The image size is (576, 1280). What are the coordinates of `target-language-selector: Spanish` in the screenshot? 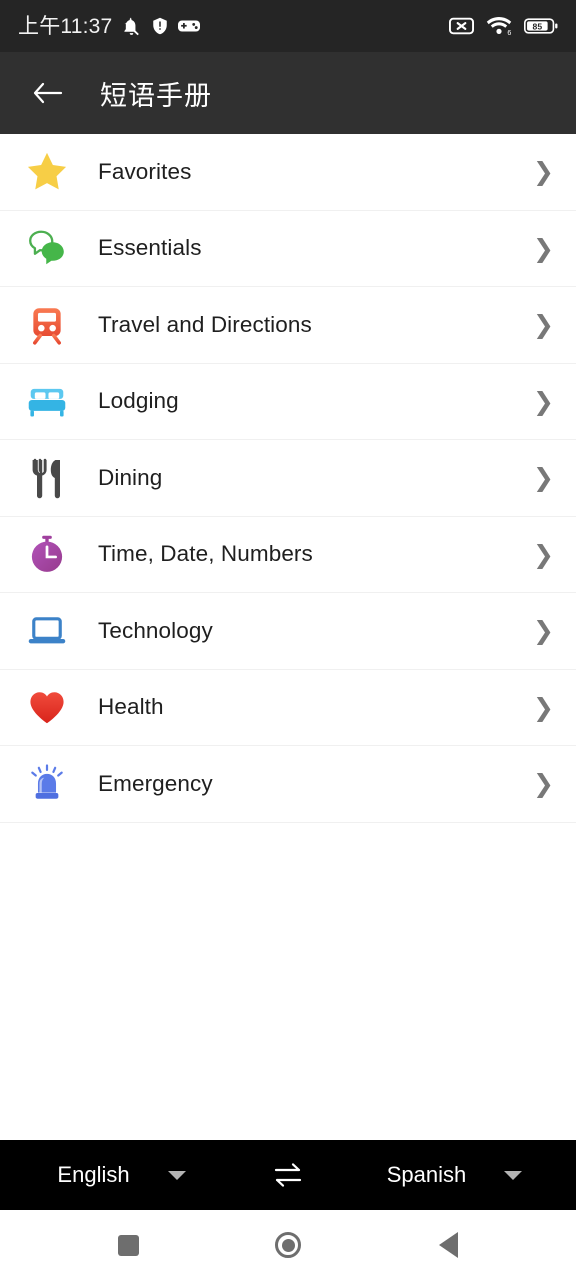 It's located at (454, 1175).